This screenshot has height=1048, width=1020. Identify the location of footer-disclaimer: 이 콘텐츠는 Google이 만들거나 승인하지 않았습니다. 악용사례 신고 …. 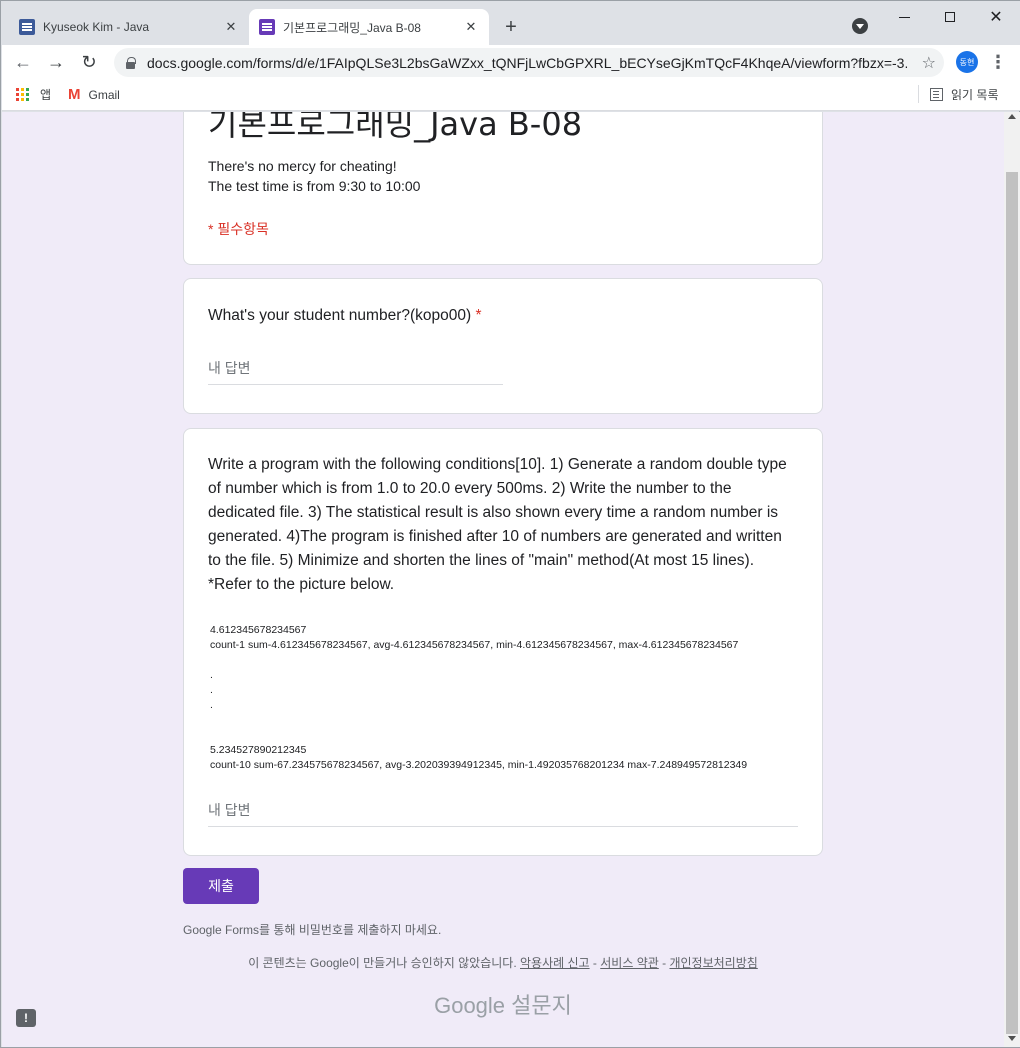
(503, 962).